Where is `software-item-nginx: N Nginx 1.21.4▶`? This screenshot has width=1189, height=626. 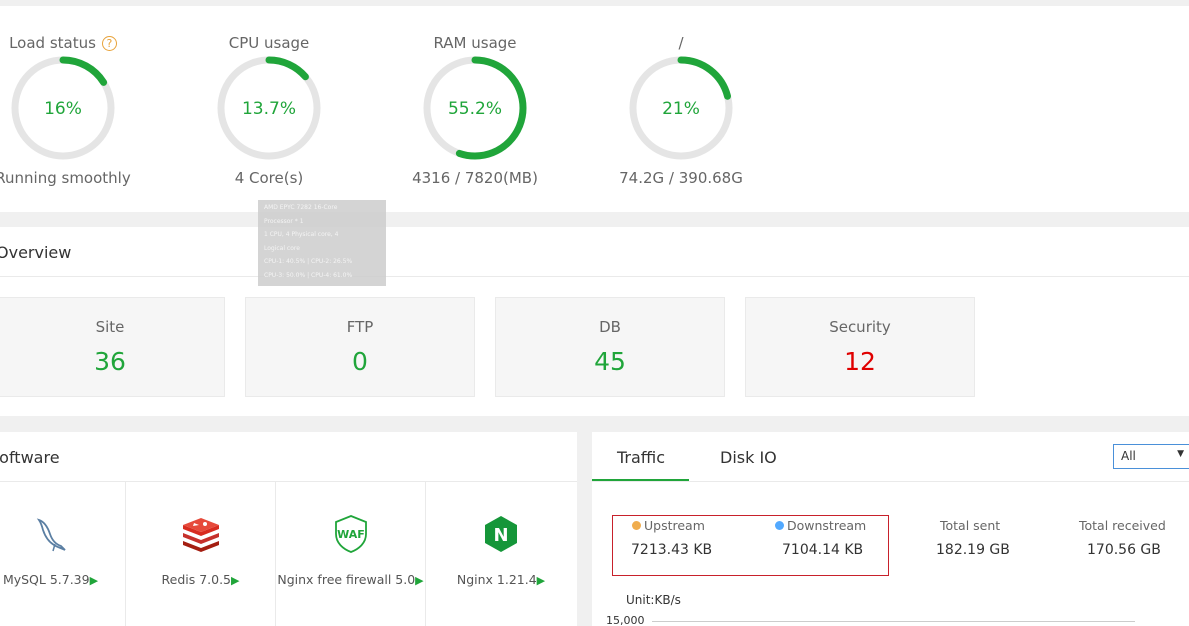 software-item-nginx: N Nginx 1.21.4▶ is located at coordinates (501, 554).